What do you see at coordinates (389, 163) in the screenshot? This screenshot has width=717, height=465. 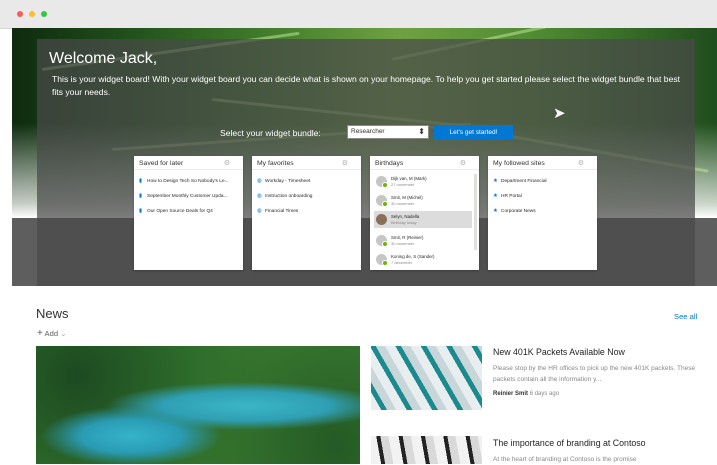 I see `widget-title: Birthdays` at bounding box center [389, 163].